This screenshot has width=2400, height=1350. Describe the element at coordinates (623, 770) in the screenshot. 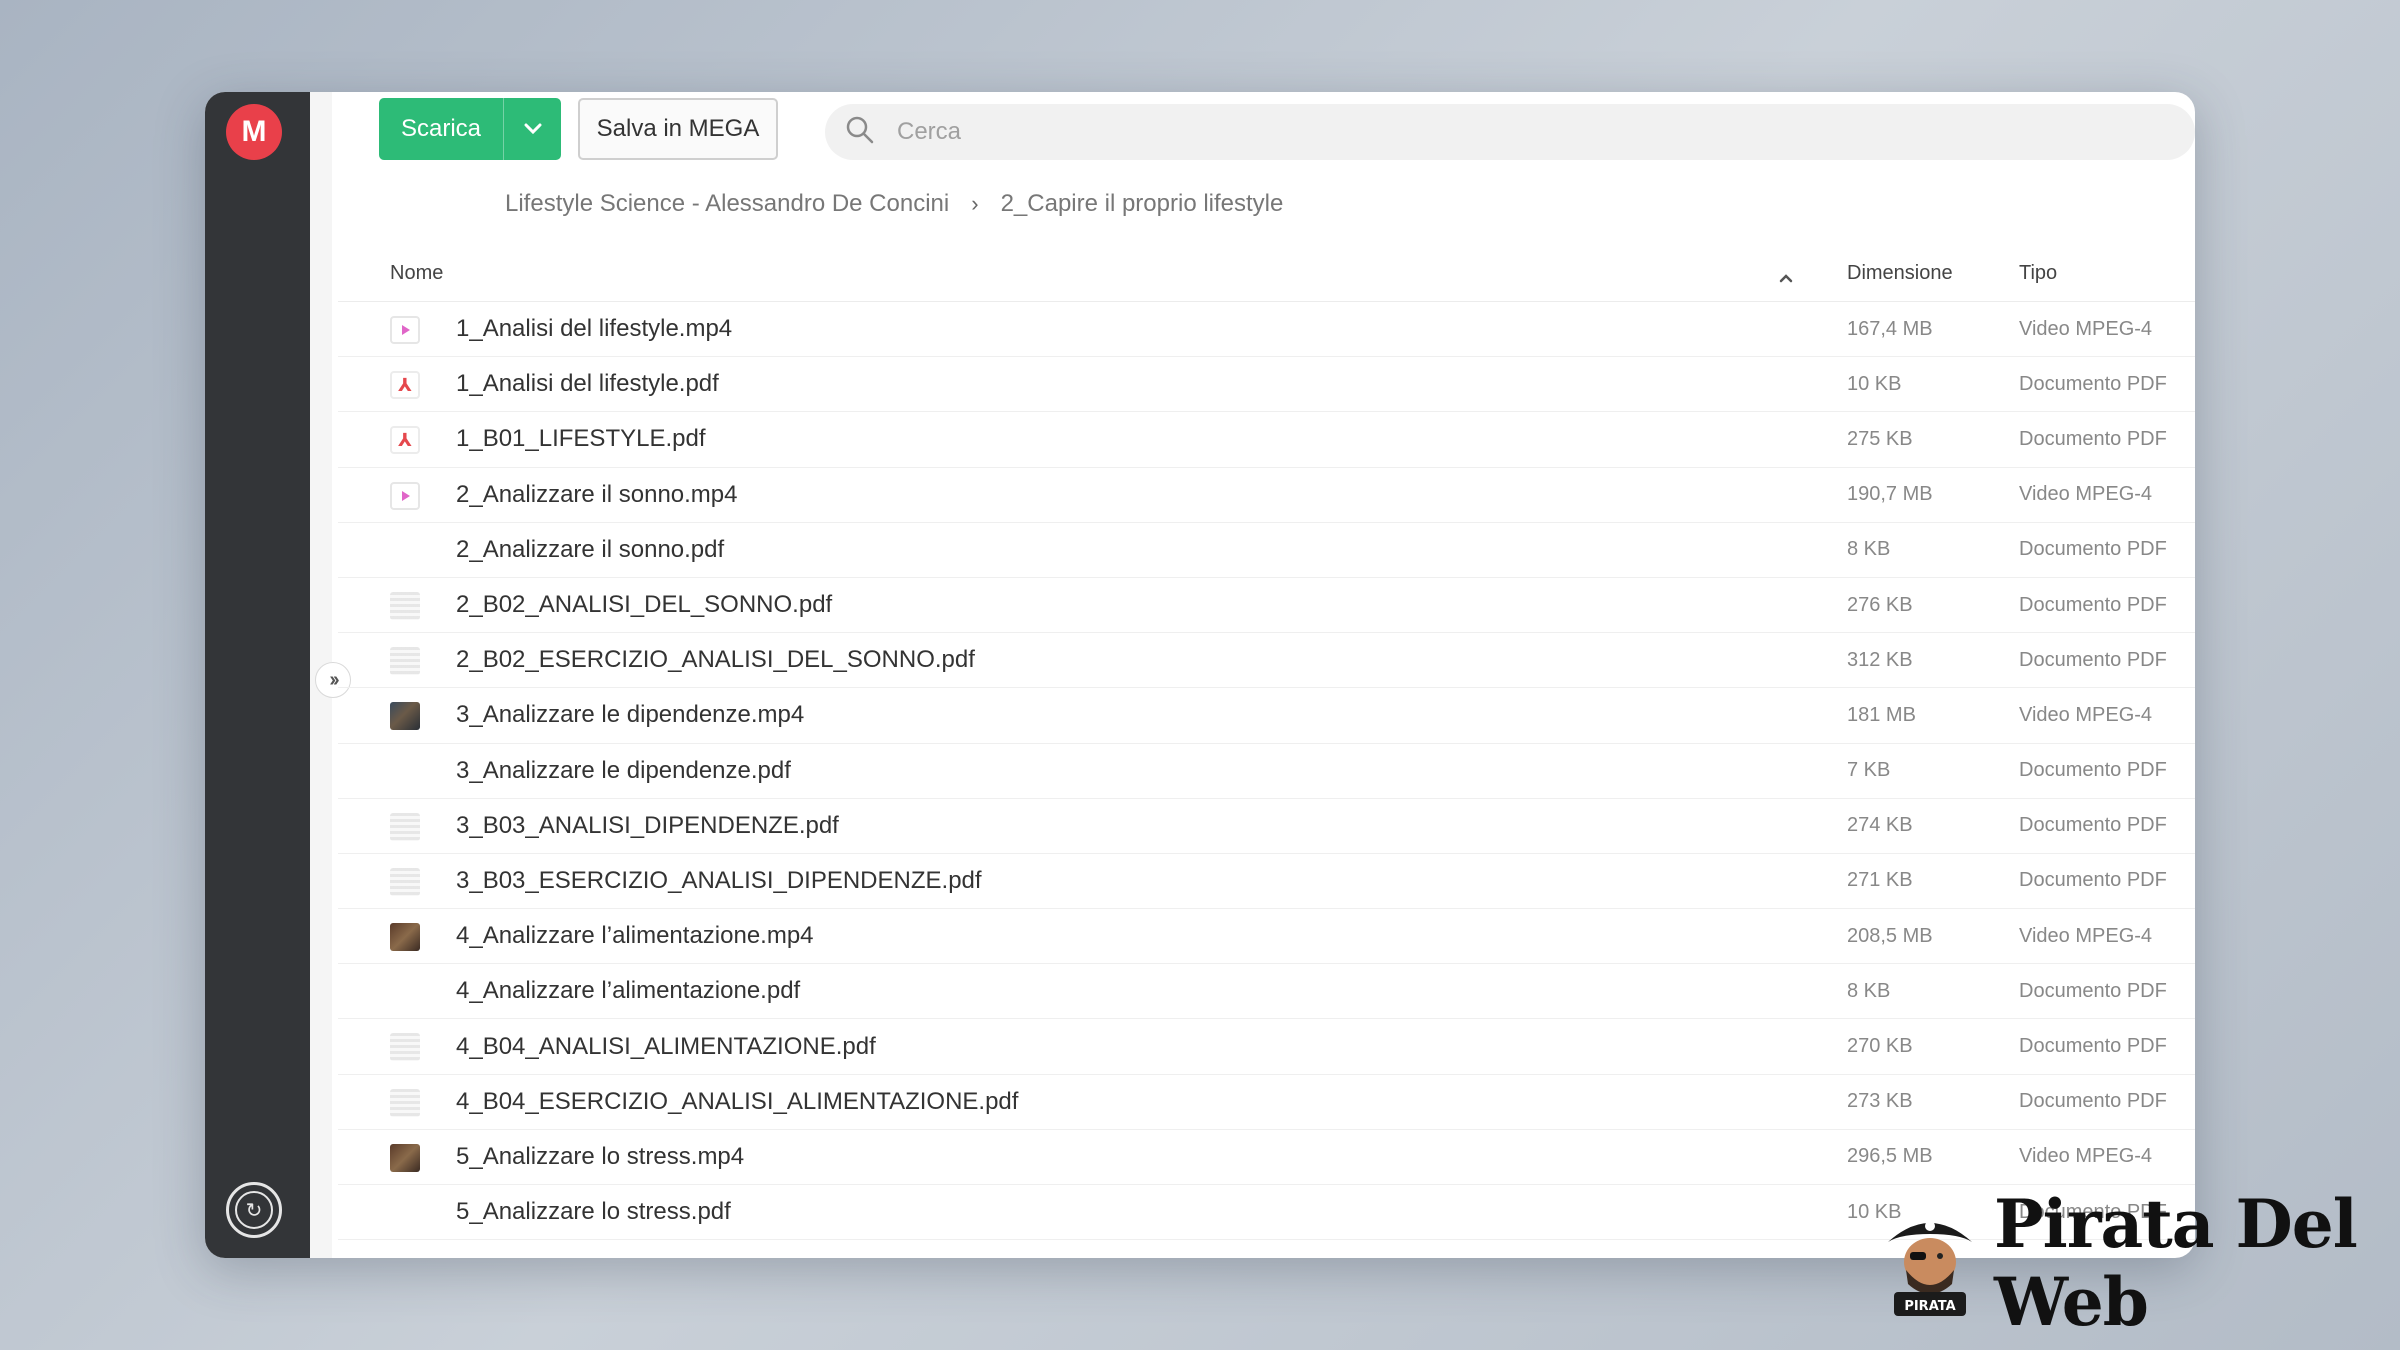

I see `file-name: 3_Analizzare le dipendenze.pdf` at that location.